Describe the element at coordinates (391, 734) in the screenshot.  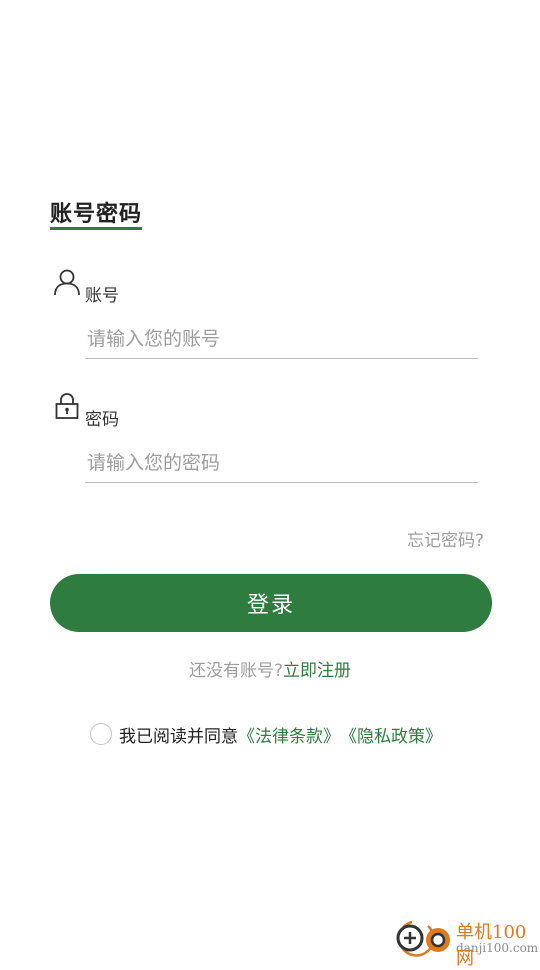
I see `privacy-link: 《隐私政策》` at that location.